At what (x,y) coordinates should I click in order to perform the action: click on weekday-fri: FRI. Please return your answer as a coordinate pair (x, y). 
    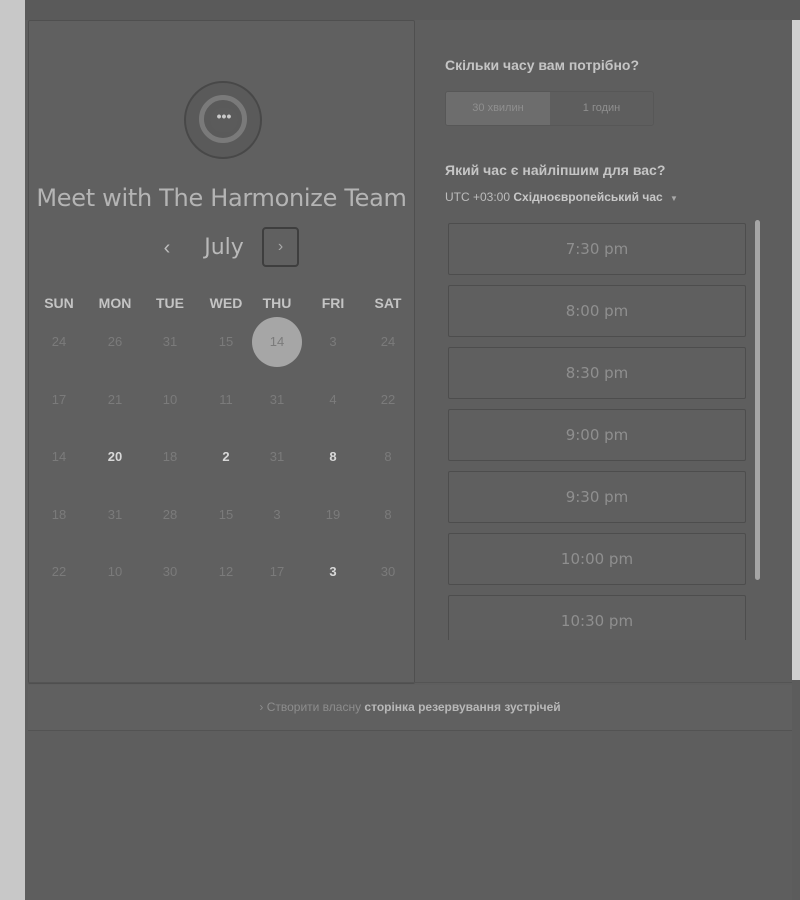
    Looking at the image, I should click on (333, 303).